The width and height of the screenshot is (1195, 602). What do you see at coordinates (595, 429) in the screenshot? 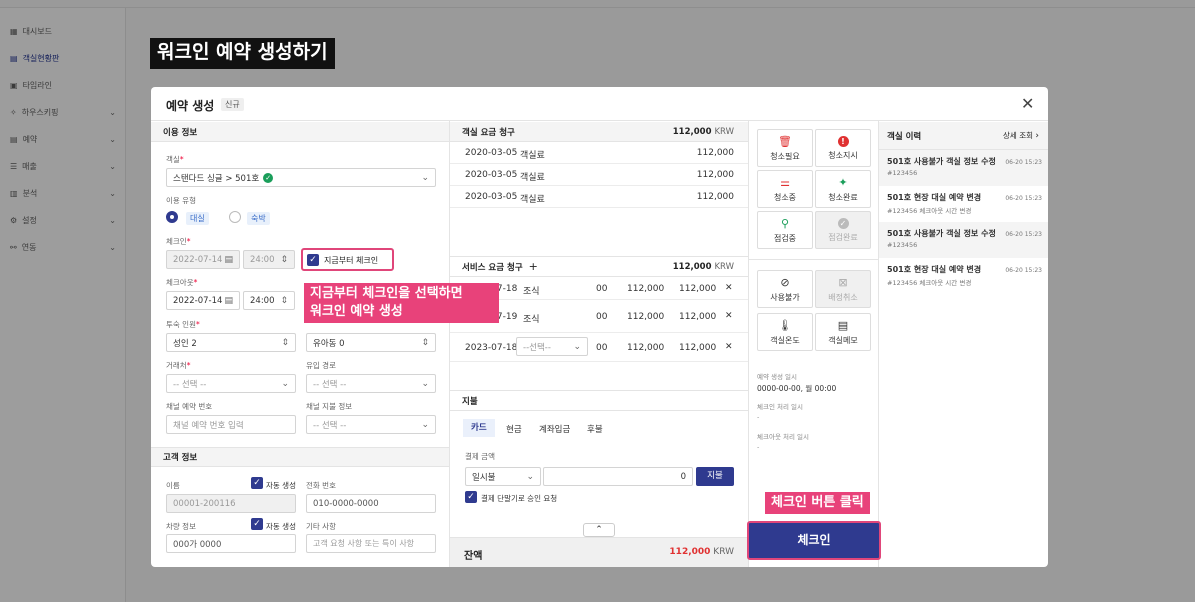
I see `tab-deferred: 후불` at bounding box center [595, 429].